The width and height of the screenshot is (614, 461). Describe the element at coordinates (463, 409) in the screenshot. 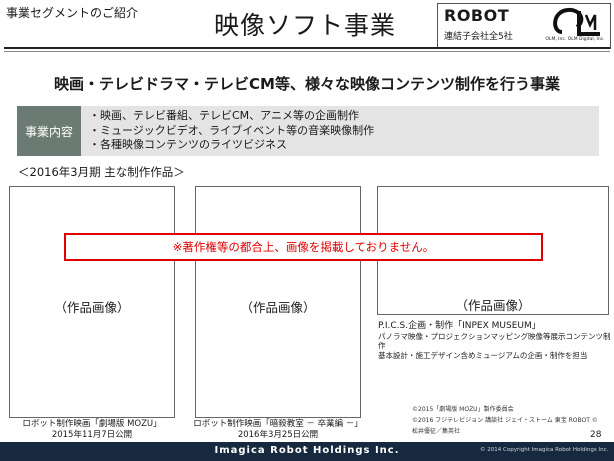

I see `copyright-line: ©2015「劇場版 MOZU」製作委員会` at that location.